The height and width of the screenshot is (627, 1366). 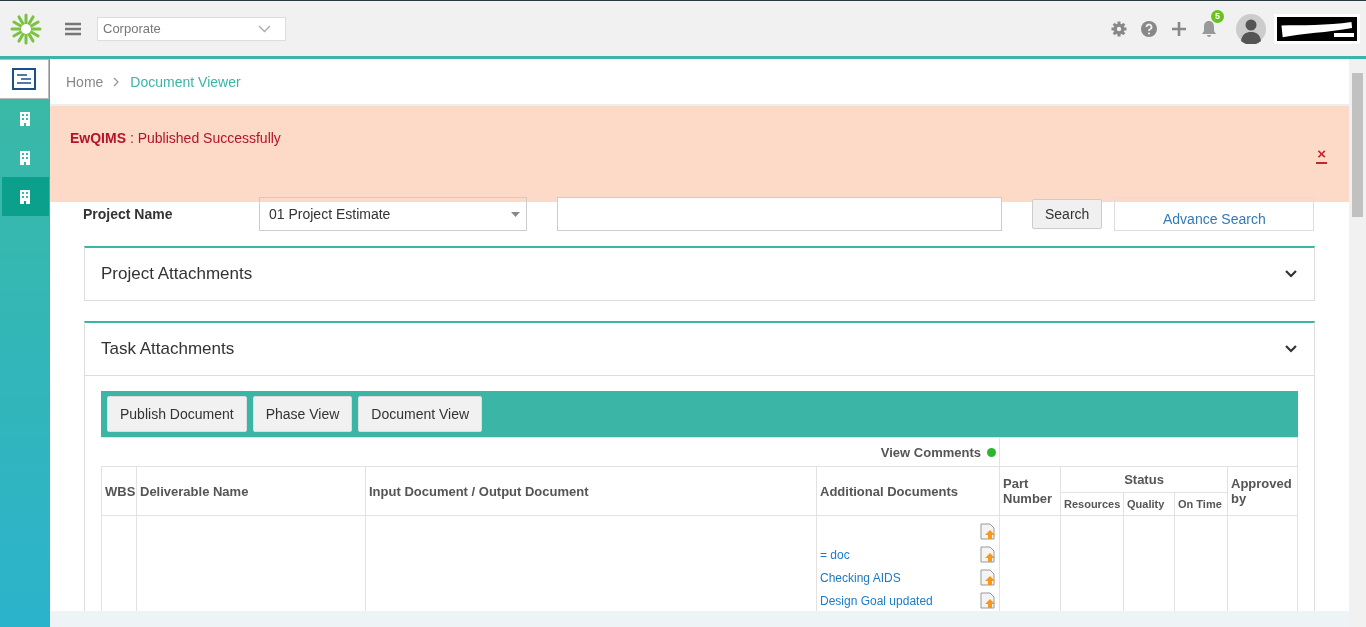 What do you see at coordinates (1067, 214) in the screenshot?
I see `search-button: Search` at bounding box center [1067, 214].